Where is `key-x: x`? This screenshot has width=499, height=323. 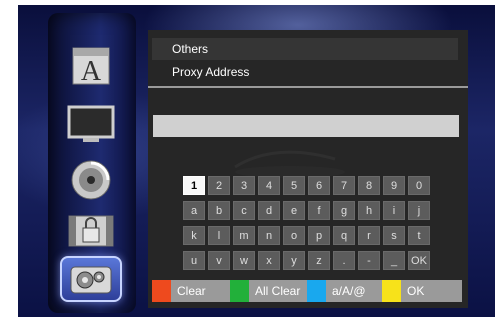
key-x: x is located at coordinates (269, 260).